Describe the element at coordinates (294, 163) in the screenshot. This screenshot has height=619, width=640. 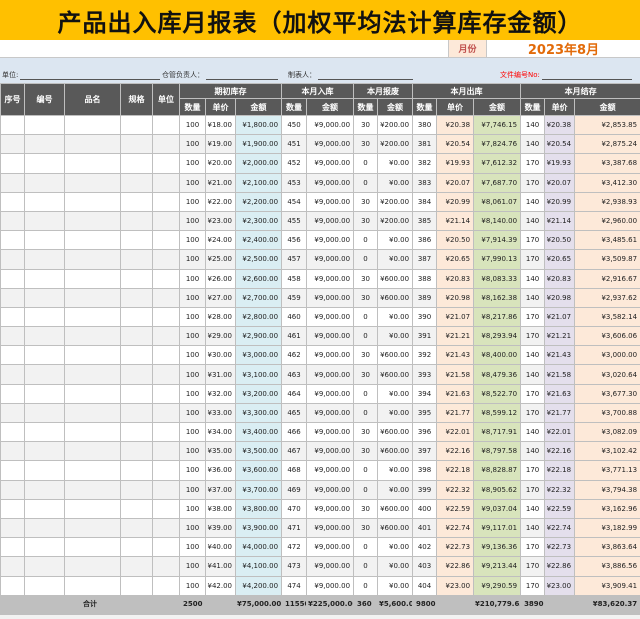
I see `cell-in-qty: 452` at that location.